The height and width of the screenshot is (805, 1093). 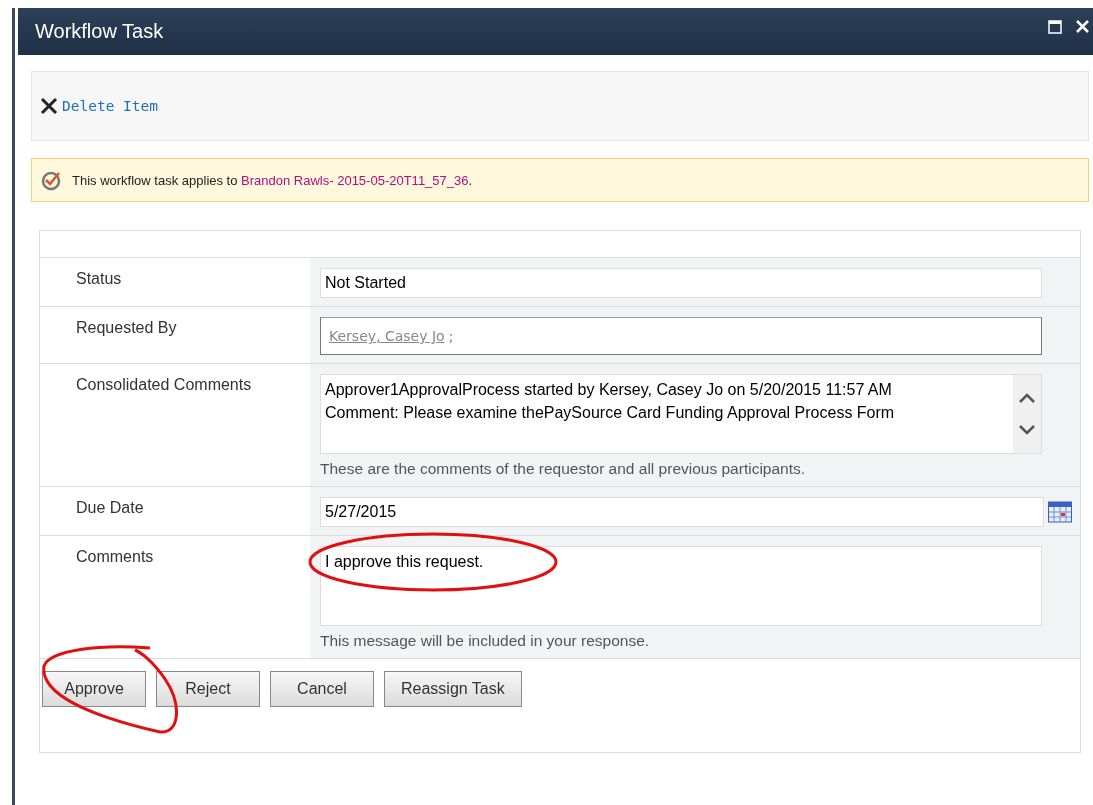 What do you see at coordinates (681, 283) in the screenshot?
I see `status-field: Not Started` at bounding box center [681, 283].